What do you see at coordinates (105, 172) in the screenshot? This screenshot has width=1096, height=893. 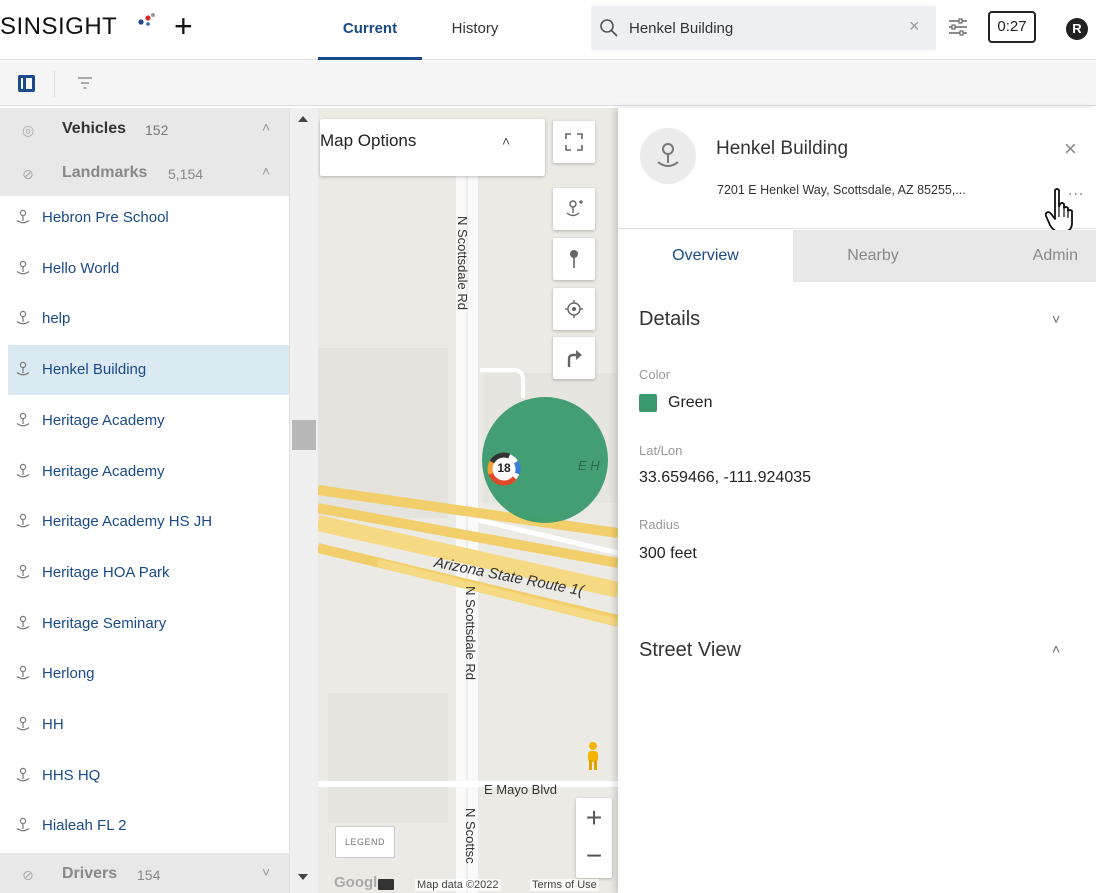 I see `group-name: Landmarks` at bounding box center [105, 172].